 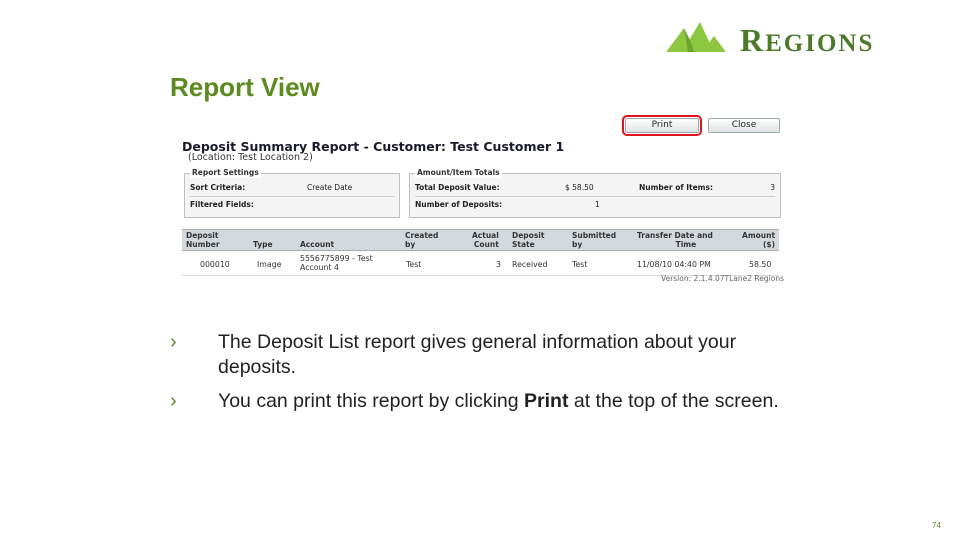 I want to click on col-transfer-date: Transfer Date and Time, so click(x=675, y=240).